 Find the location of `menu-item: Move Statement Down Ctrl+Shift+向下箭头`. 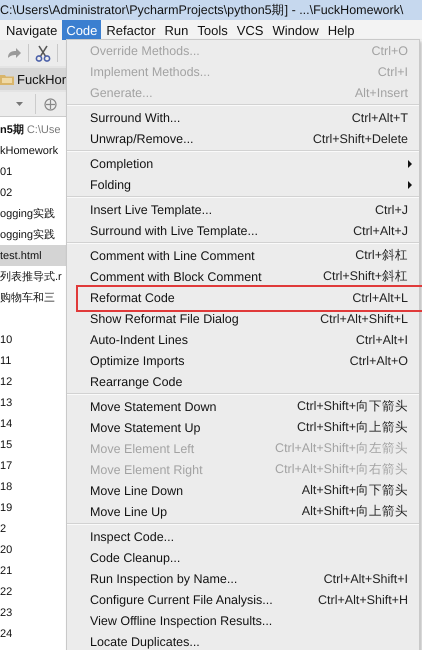

menu-item: Move Statement Down Ctrl+Shift+向下箭头 is located at coordinates (243, 406).